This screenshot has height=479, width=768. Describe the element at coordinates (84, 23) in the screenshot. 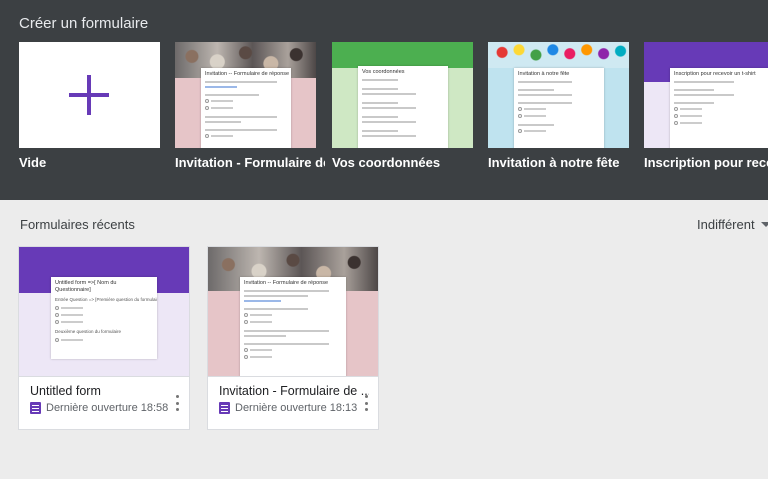

I see `gallery-title: Créer un formulaire` at that location.